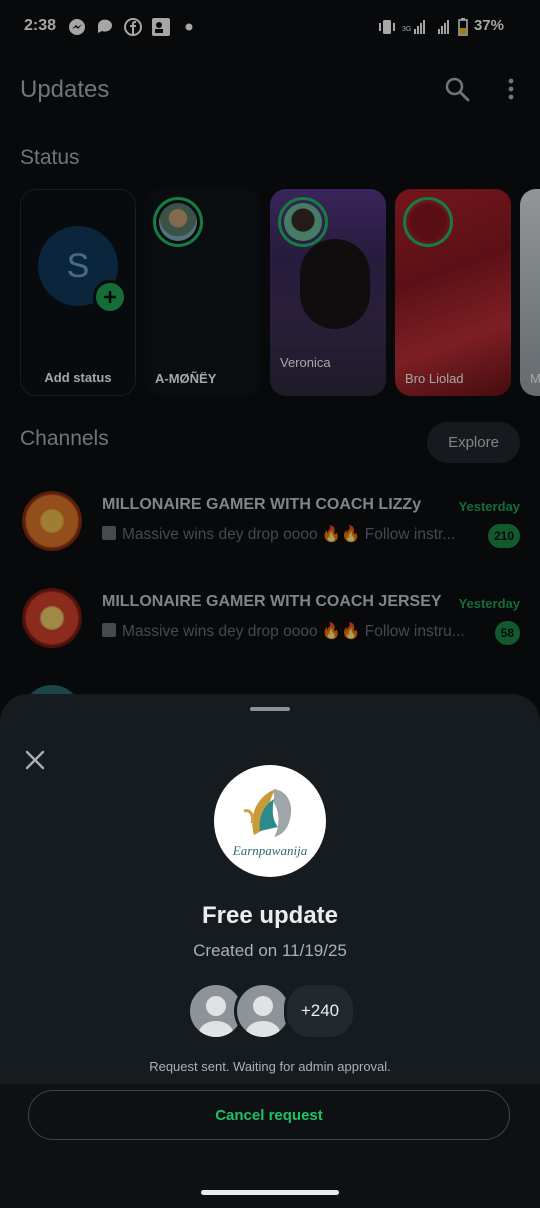 This screenshot has height=1208, width=540. Describe the element at coordinates (270, 915) in the screenshot. I see `sheet-title: Free update` at that location.